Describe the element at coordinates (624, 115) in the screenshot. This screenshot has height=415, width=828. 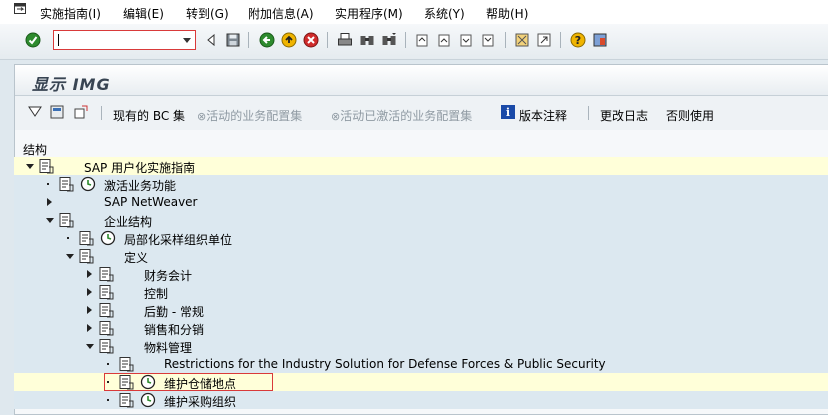
I see `change-log-button: 更改日志` at that location.